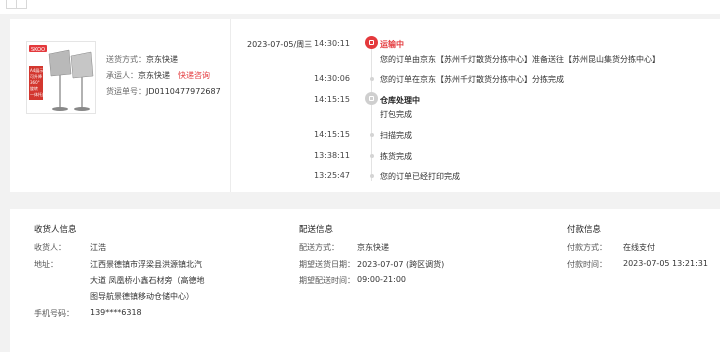 The height and width of the screenshot is (352, 720). I want to click on strip-box, so click(21, 4).